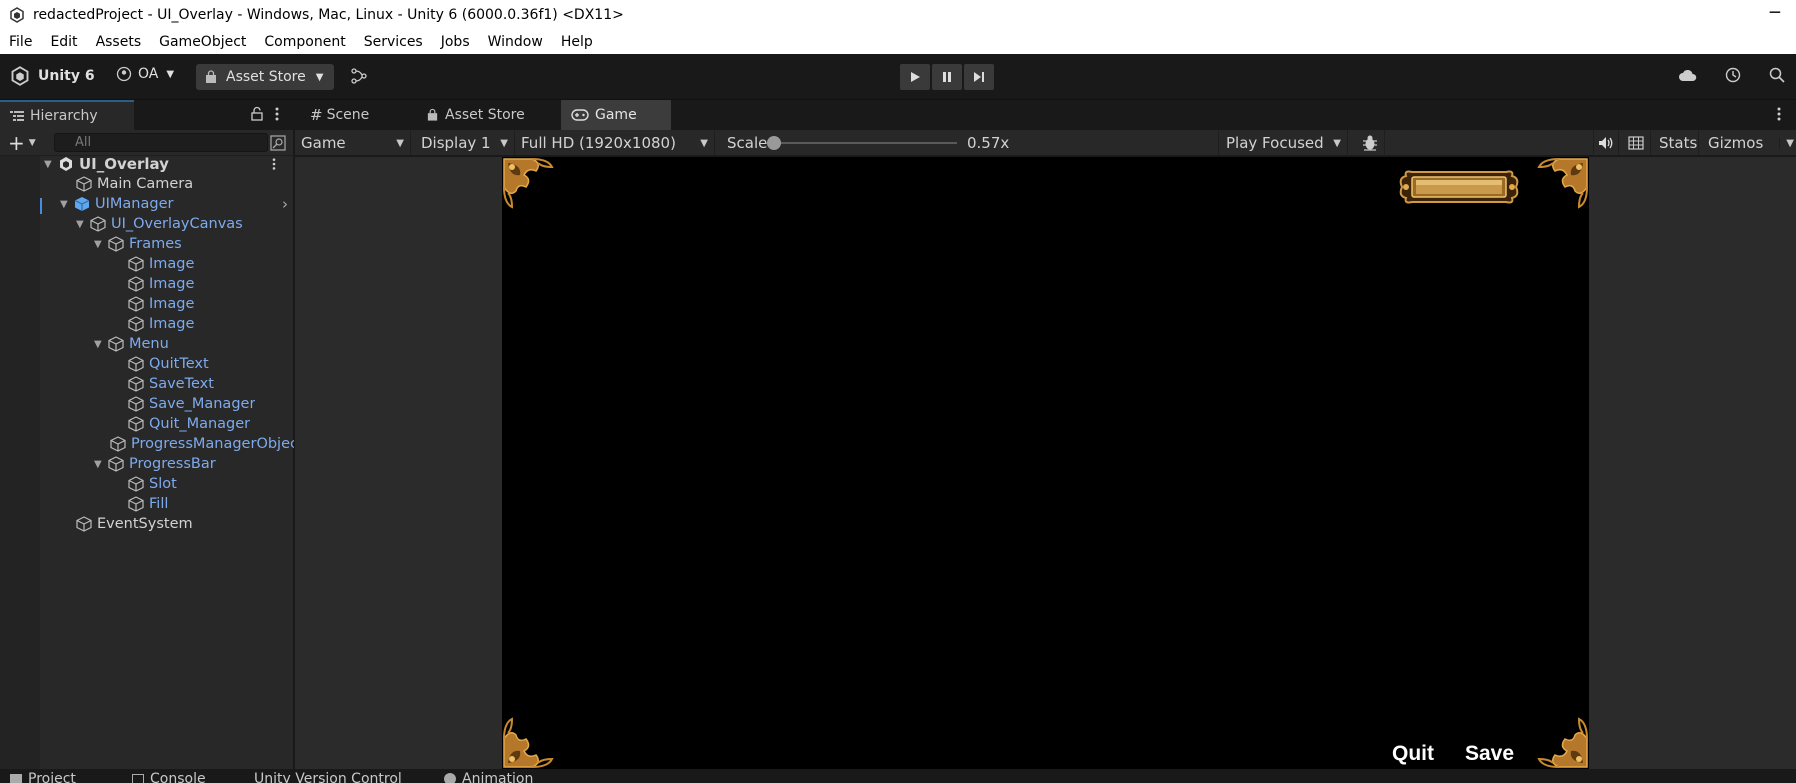  I want to click on version-control-button, so click(359, 76).